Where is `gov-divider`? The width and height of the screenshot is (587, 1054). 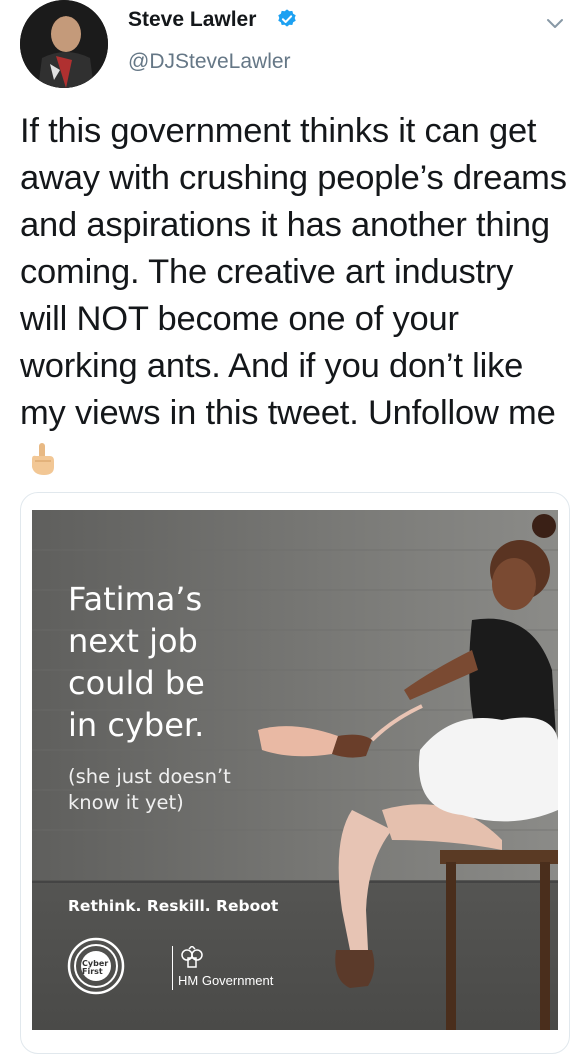 gov-divider is located at coordinates (172, 968).